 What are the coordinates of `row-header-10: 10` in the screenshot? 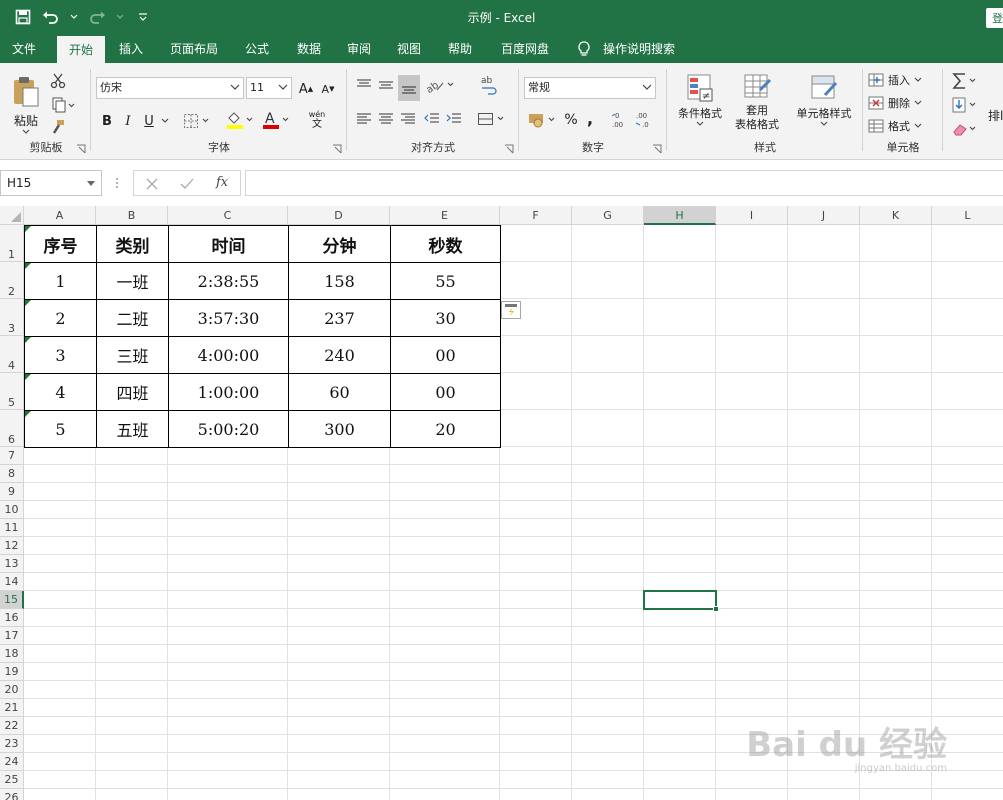 It's located at (12, 510).